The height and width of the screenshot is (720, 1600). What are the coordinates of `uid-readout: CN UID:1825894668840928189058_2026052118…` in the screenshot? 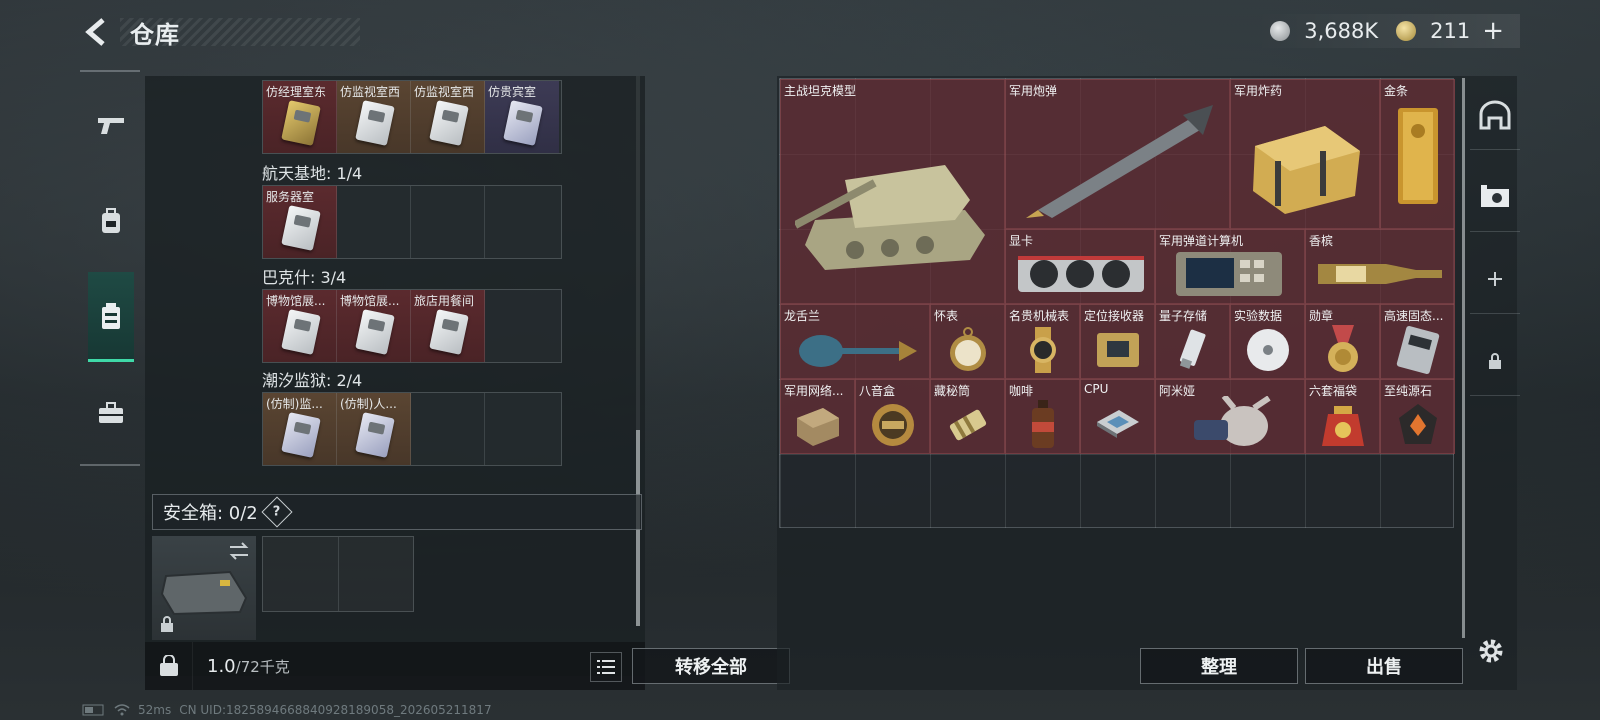 It's located at (335, 710).